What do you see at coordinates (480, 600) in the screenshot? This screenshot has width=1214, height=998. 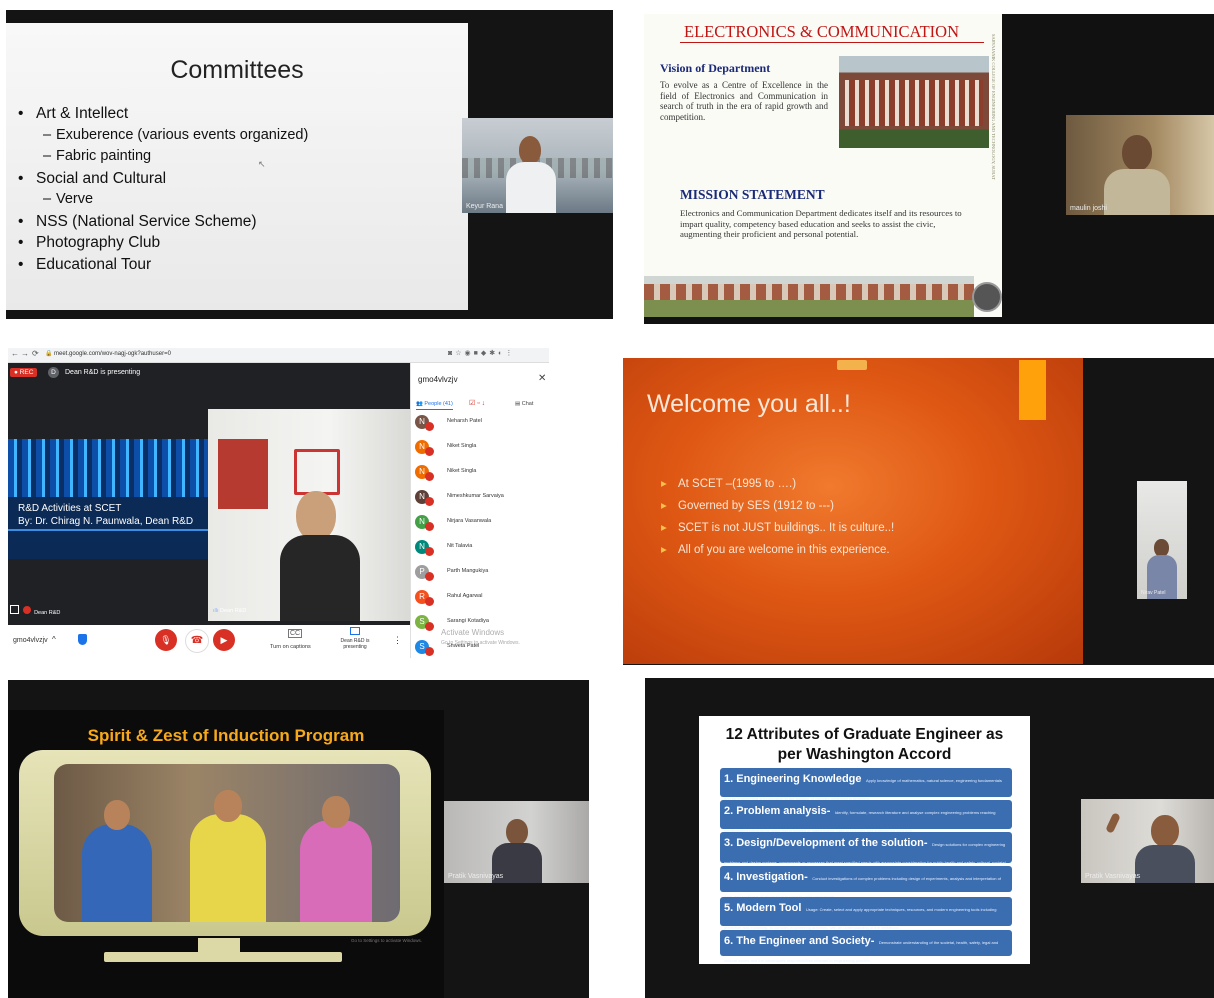 I see `participant-row: R Rahul Agarwal` at bounding box center [480, 600].